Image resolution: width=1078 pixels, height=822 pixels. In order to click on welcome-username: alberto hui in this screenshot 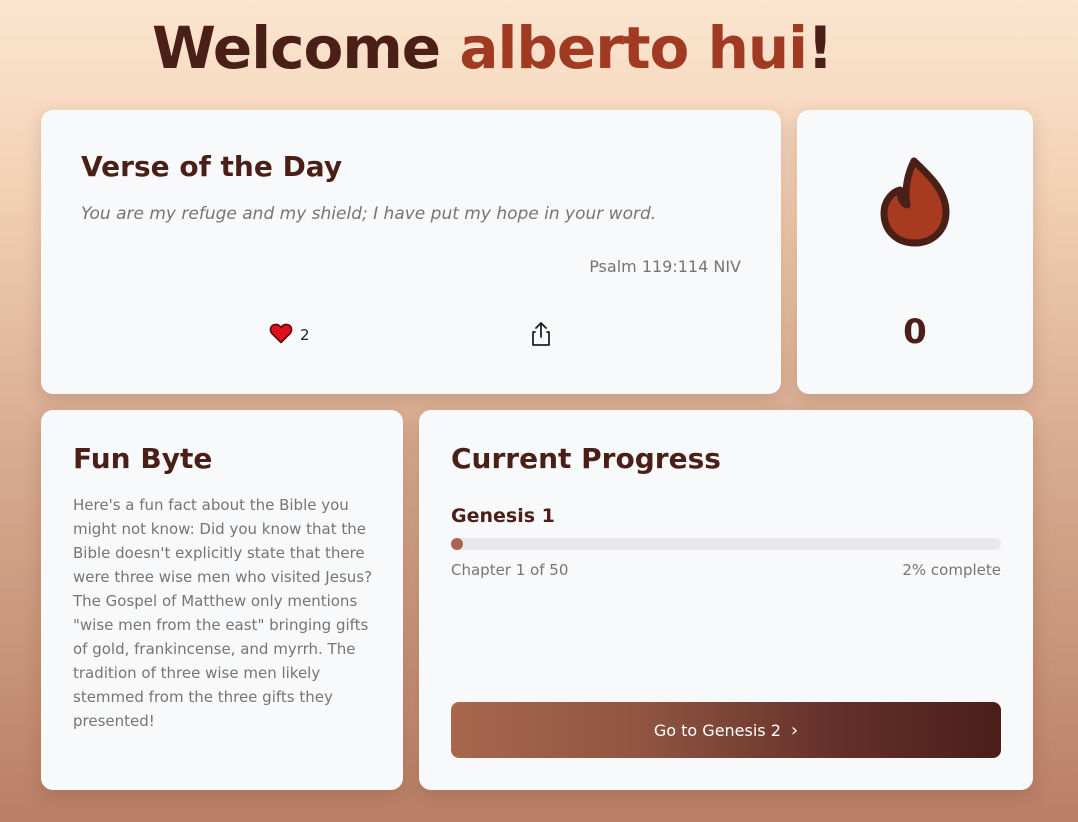, I will do `click(633, 48)`.